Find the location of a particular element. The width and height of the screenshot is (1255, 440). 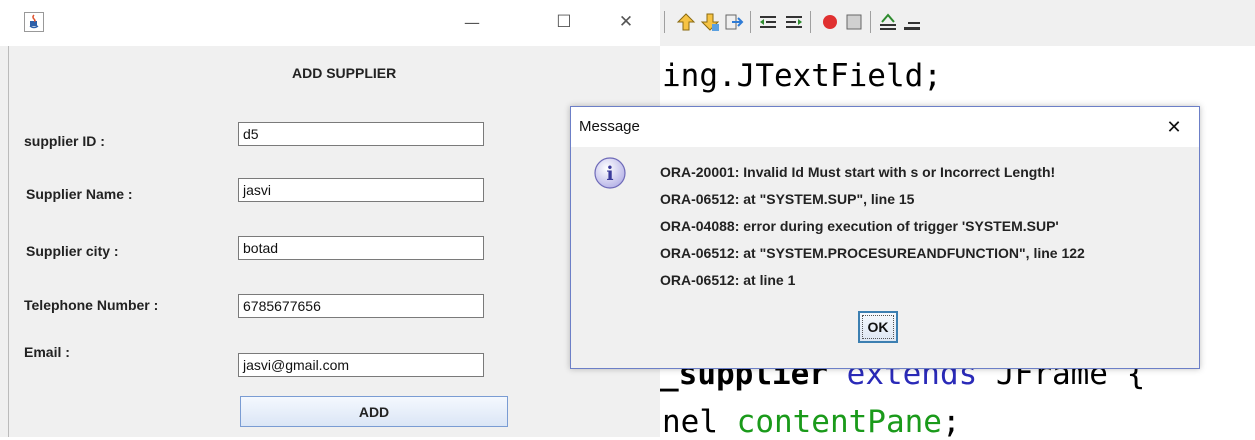

dialog-close-button: ✕ is located at coordinates (1174, 127).